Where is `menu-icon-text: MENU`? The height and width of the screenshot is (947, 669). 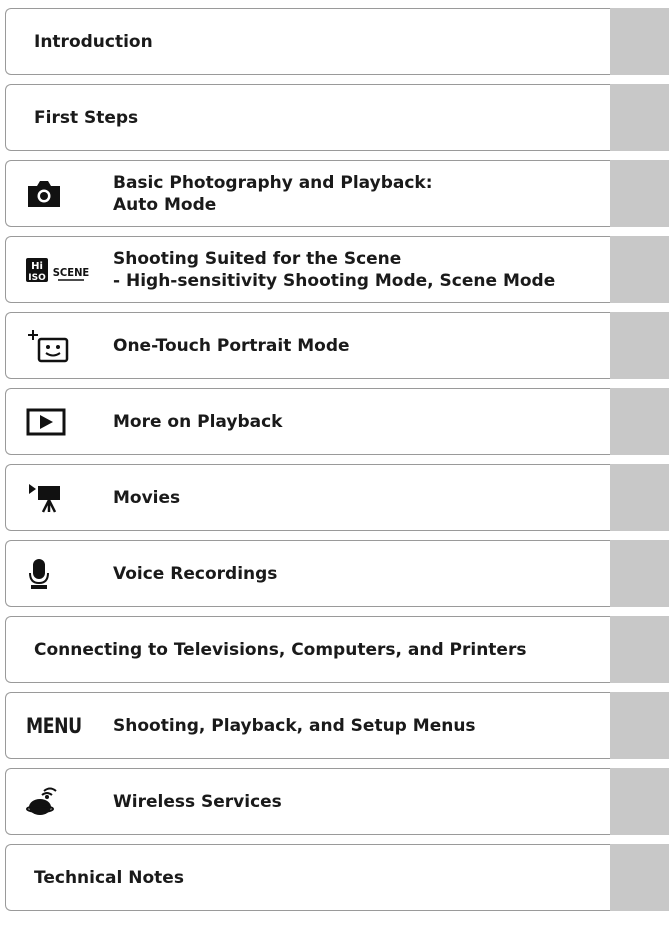
menu-icon-text: MENU is located at coordinates (54, 725).